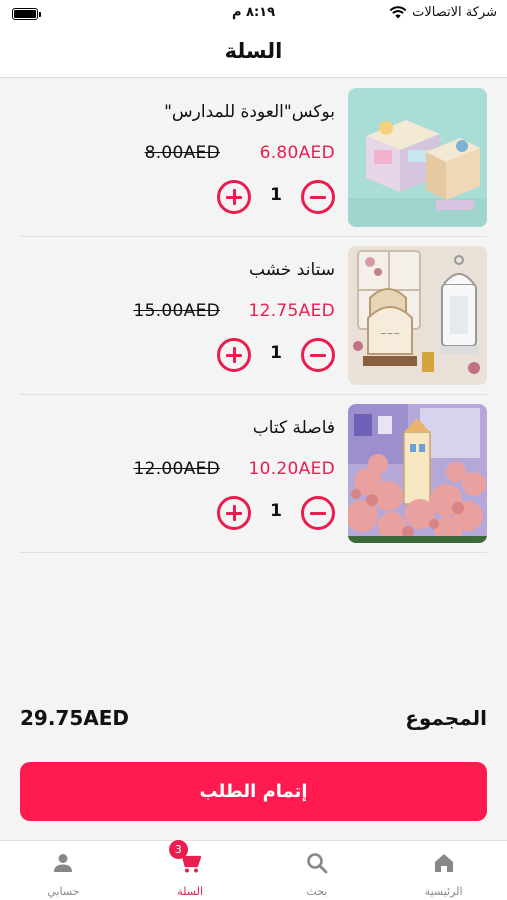 The image size is (507, 900). I want to click on product-name: ستاند خشب, so click(292, 270).